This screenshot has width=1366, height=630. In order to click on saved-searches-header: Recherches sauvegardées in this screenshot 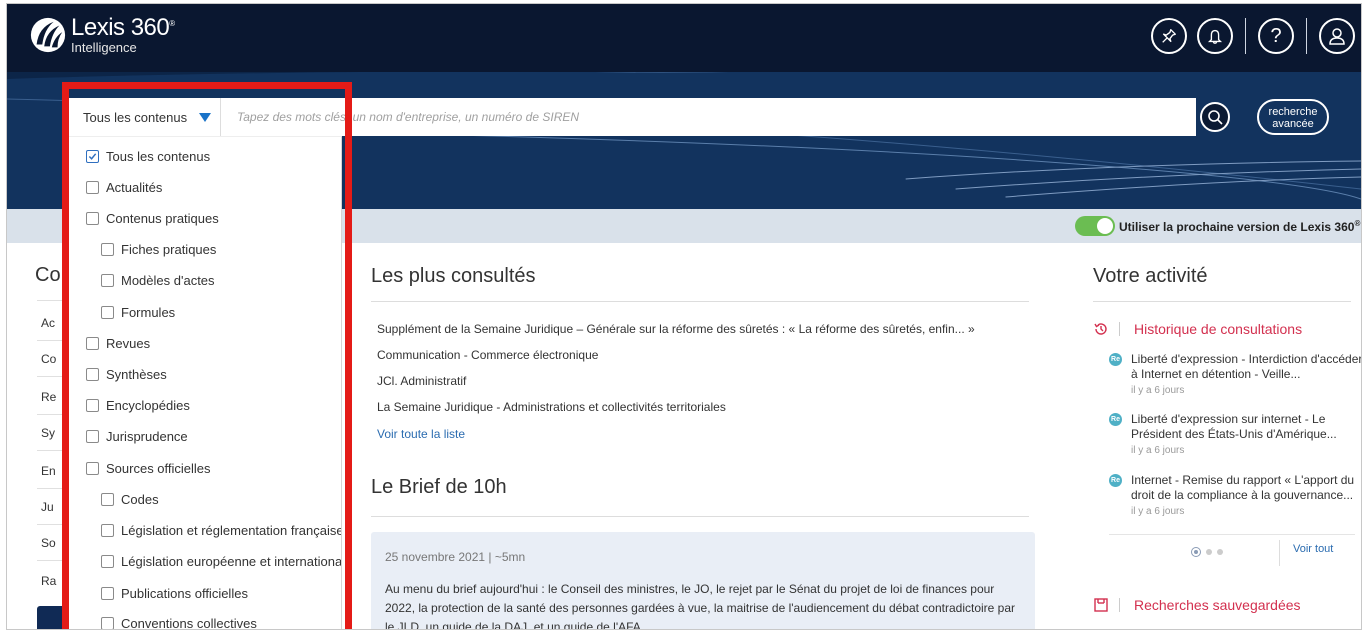, I will do `click(1197, 605)`.